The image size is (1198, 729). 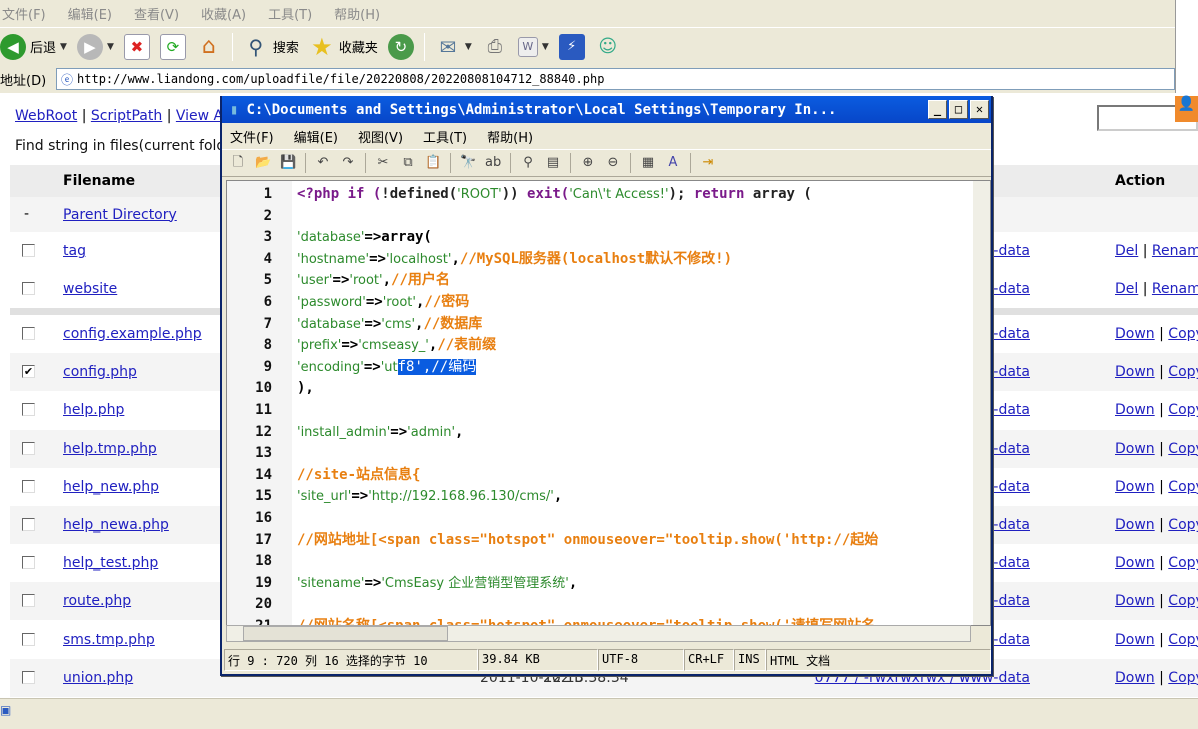 I want to click on undo-icon: ↶, so click(x=323, y=163).